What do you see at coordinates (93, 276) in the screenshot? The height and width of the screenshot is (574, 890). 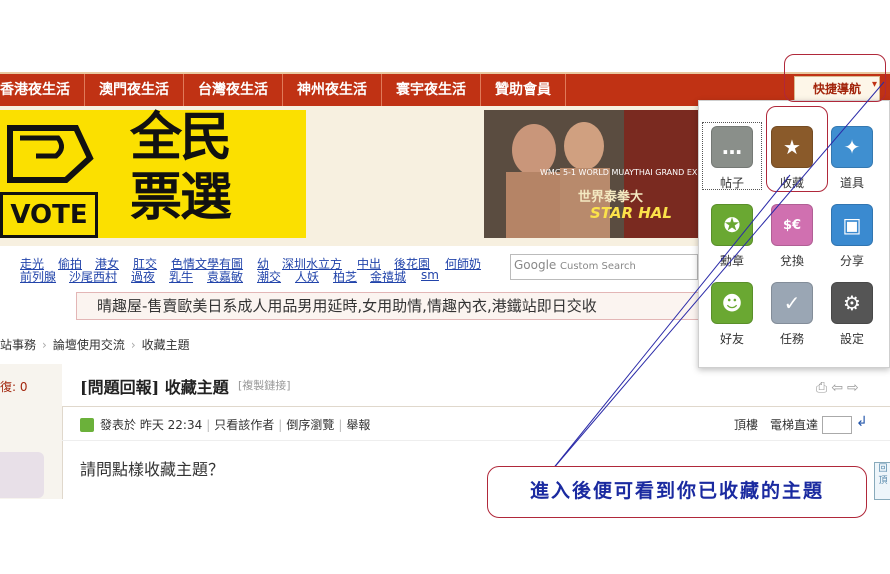 I see `keyword-link: 沙尾西村` at bounding box center [93, 276].